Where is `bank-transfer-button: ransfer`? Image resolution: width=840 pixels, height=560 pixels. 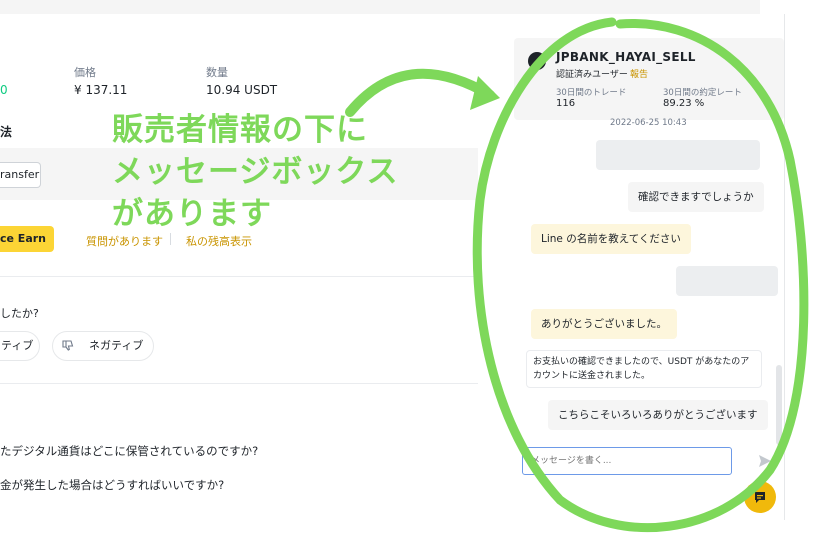 bank-transfer-button: ransfer is located at coordinates (20, 175).